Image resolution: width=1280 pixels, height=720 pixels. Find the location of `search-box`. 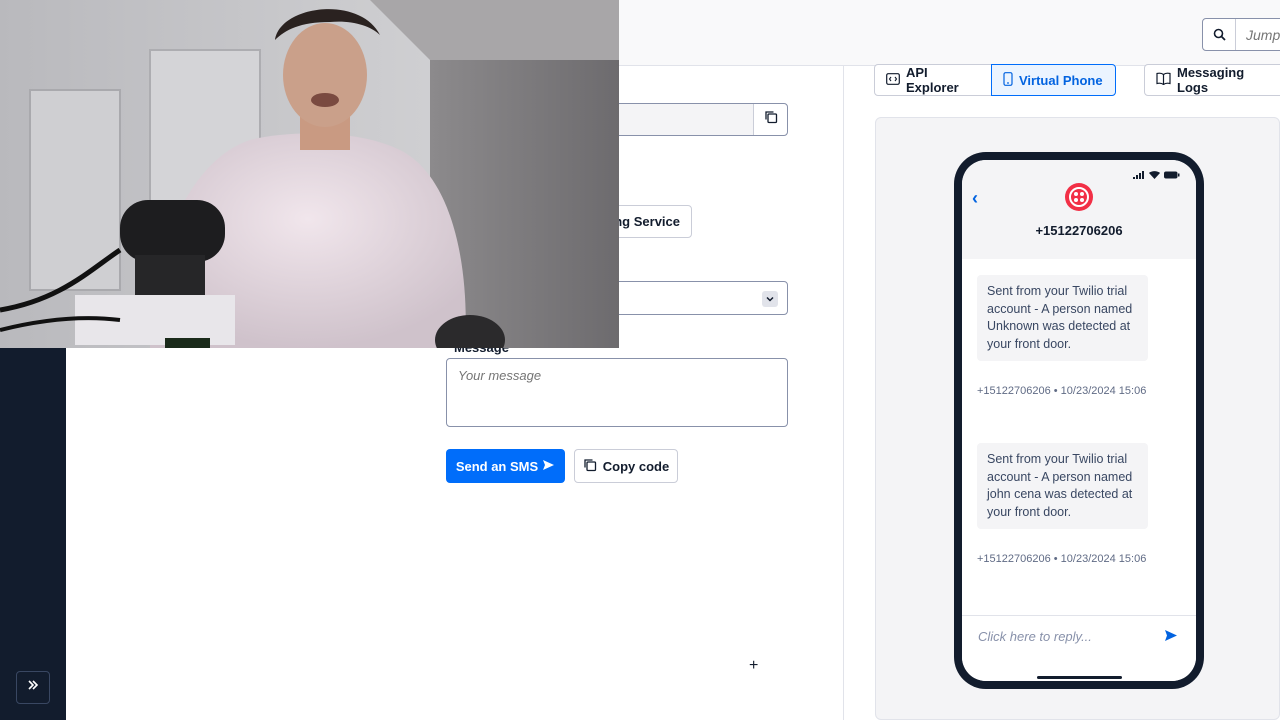

search-box is located at coordinates (1241, 34).